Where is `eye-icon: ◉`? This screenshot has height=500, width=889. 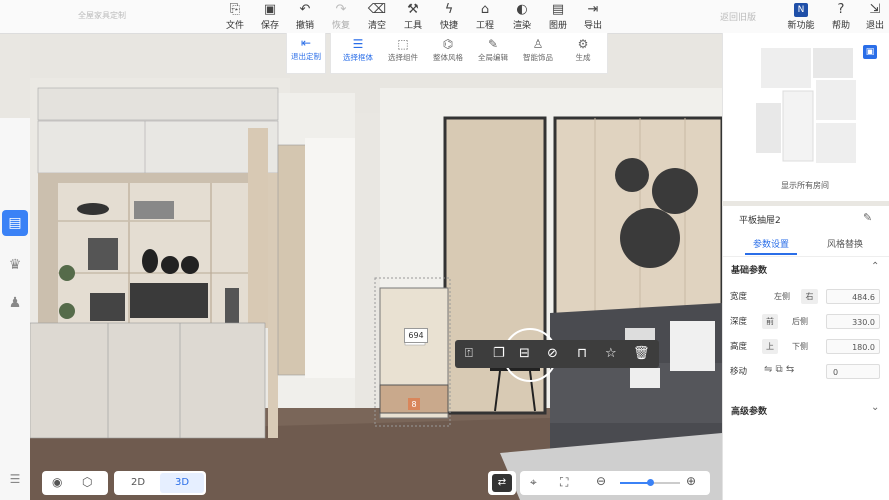 eye-icon: ◉ is located at coordinates (57, 482).